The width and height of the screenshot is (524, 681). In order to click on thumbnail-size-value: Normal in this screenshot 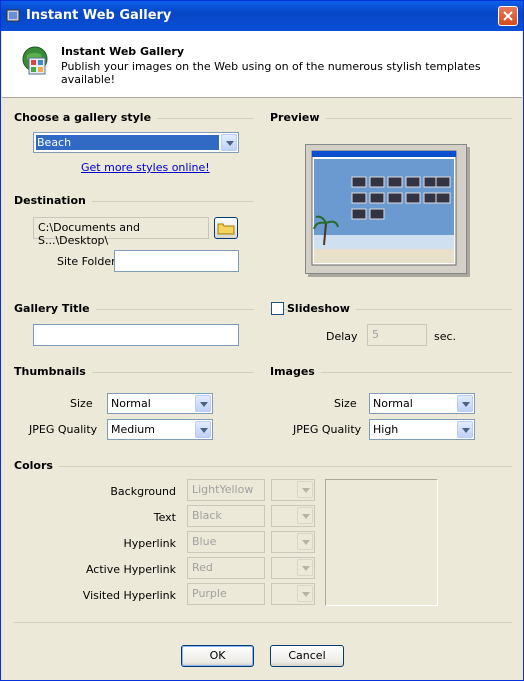, I will do `click(131, 403)`.